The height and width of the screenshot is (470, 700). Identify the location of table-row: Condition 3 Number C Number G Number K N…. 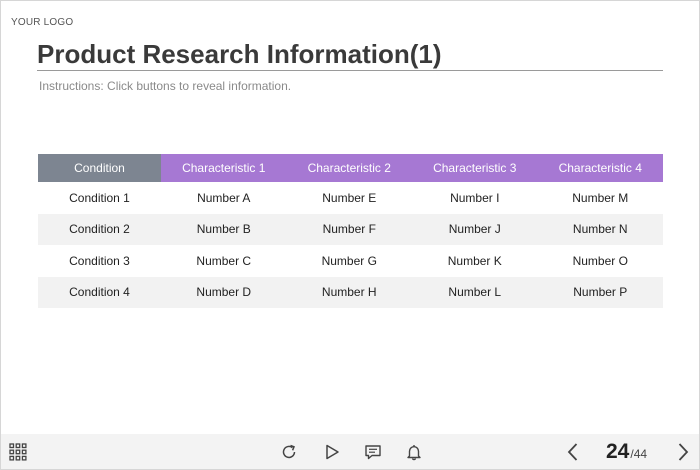
(350, 261).